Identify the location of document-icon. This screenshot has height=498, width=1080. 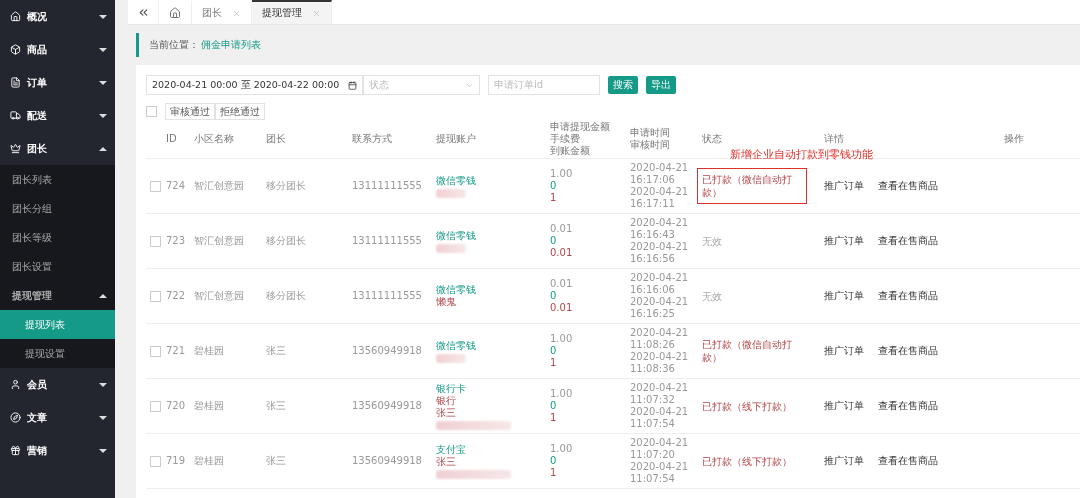
(15, 82).